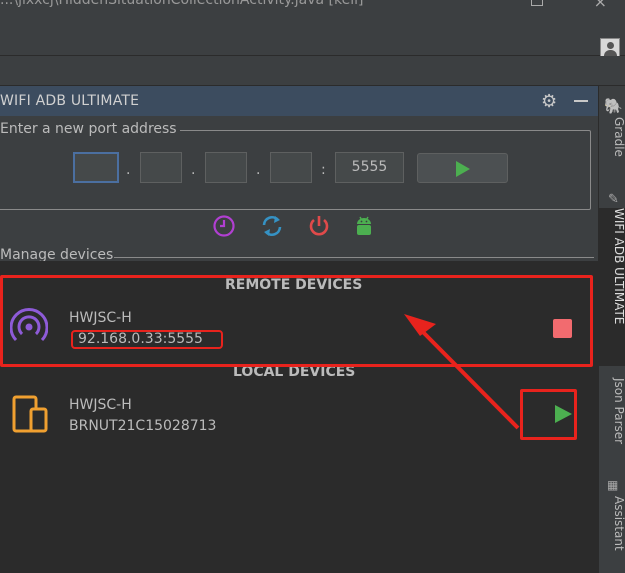 The width and height of the screenshot is (625, 573). Describe the element at coordinates (224, 226) in the screenshot. I see `history-icon` at that location.